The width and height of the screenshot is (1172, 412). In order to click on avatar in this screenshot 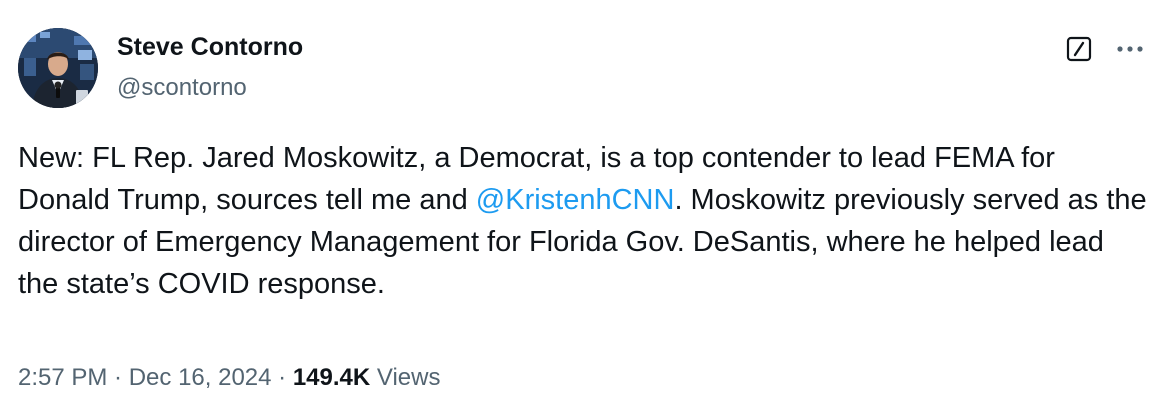, I will do `click(58, 68)`.